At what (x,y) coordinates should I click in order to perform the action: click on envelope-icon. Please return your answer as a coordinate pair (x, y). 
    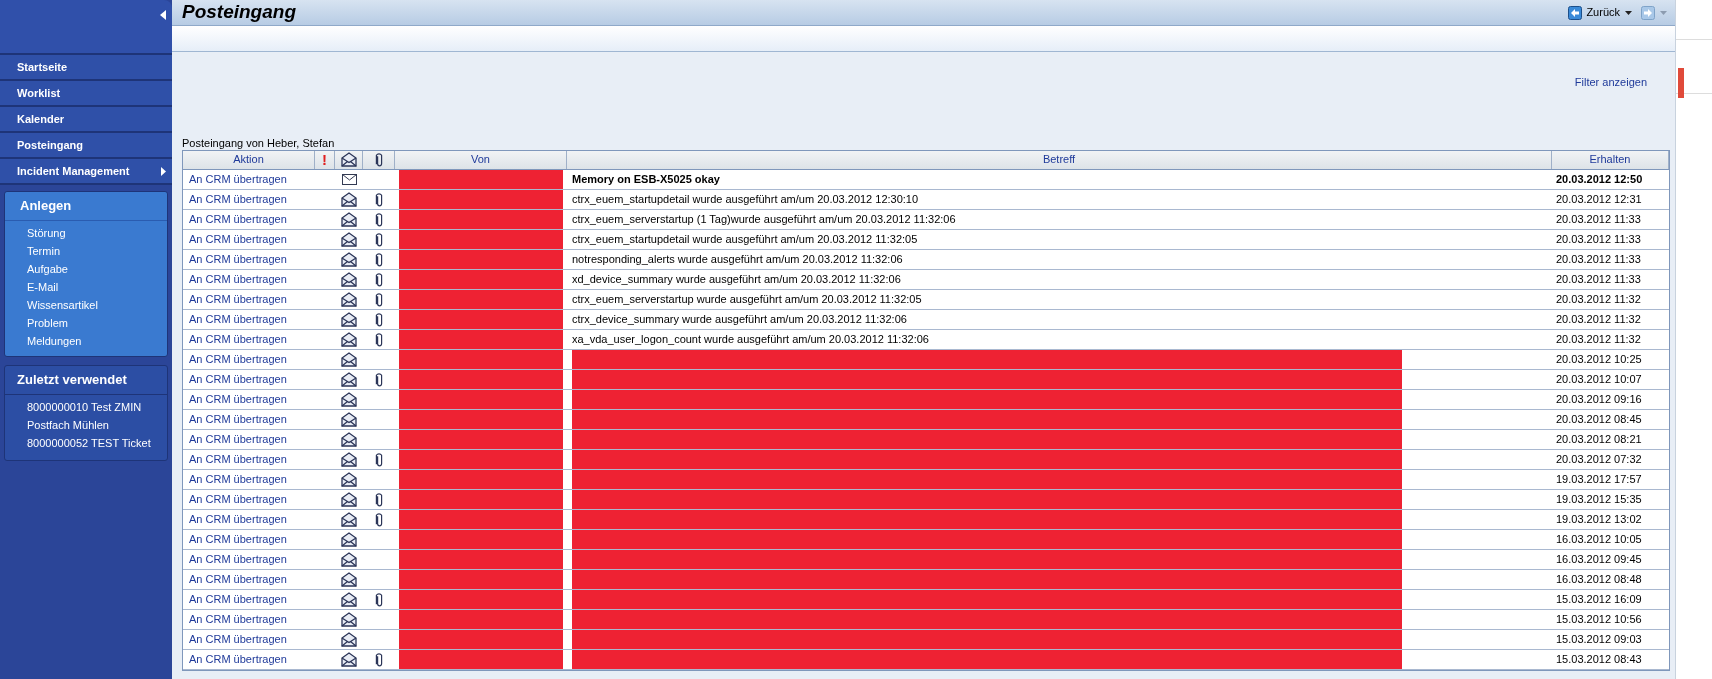
    Looking at the image, I should click on (348, 159).